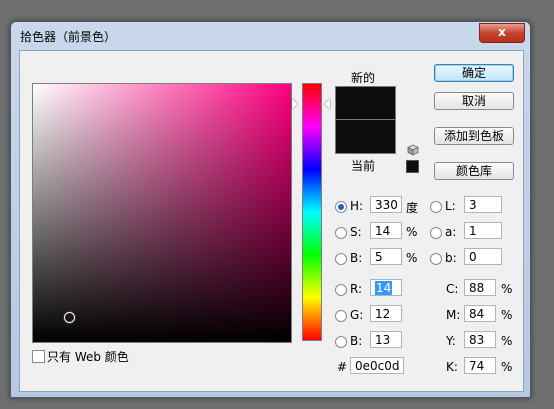  Describe the element at coordinates (413, 150) in the screenshot. I see `out-of-gamut-cube-icon` at that location.